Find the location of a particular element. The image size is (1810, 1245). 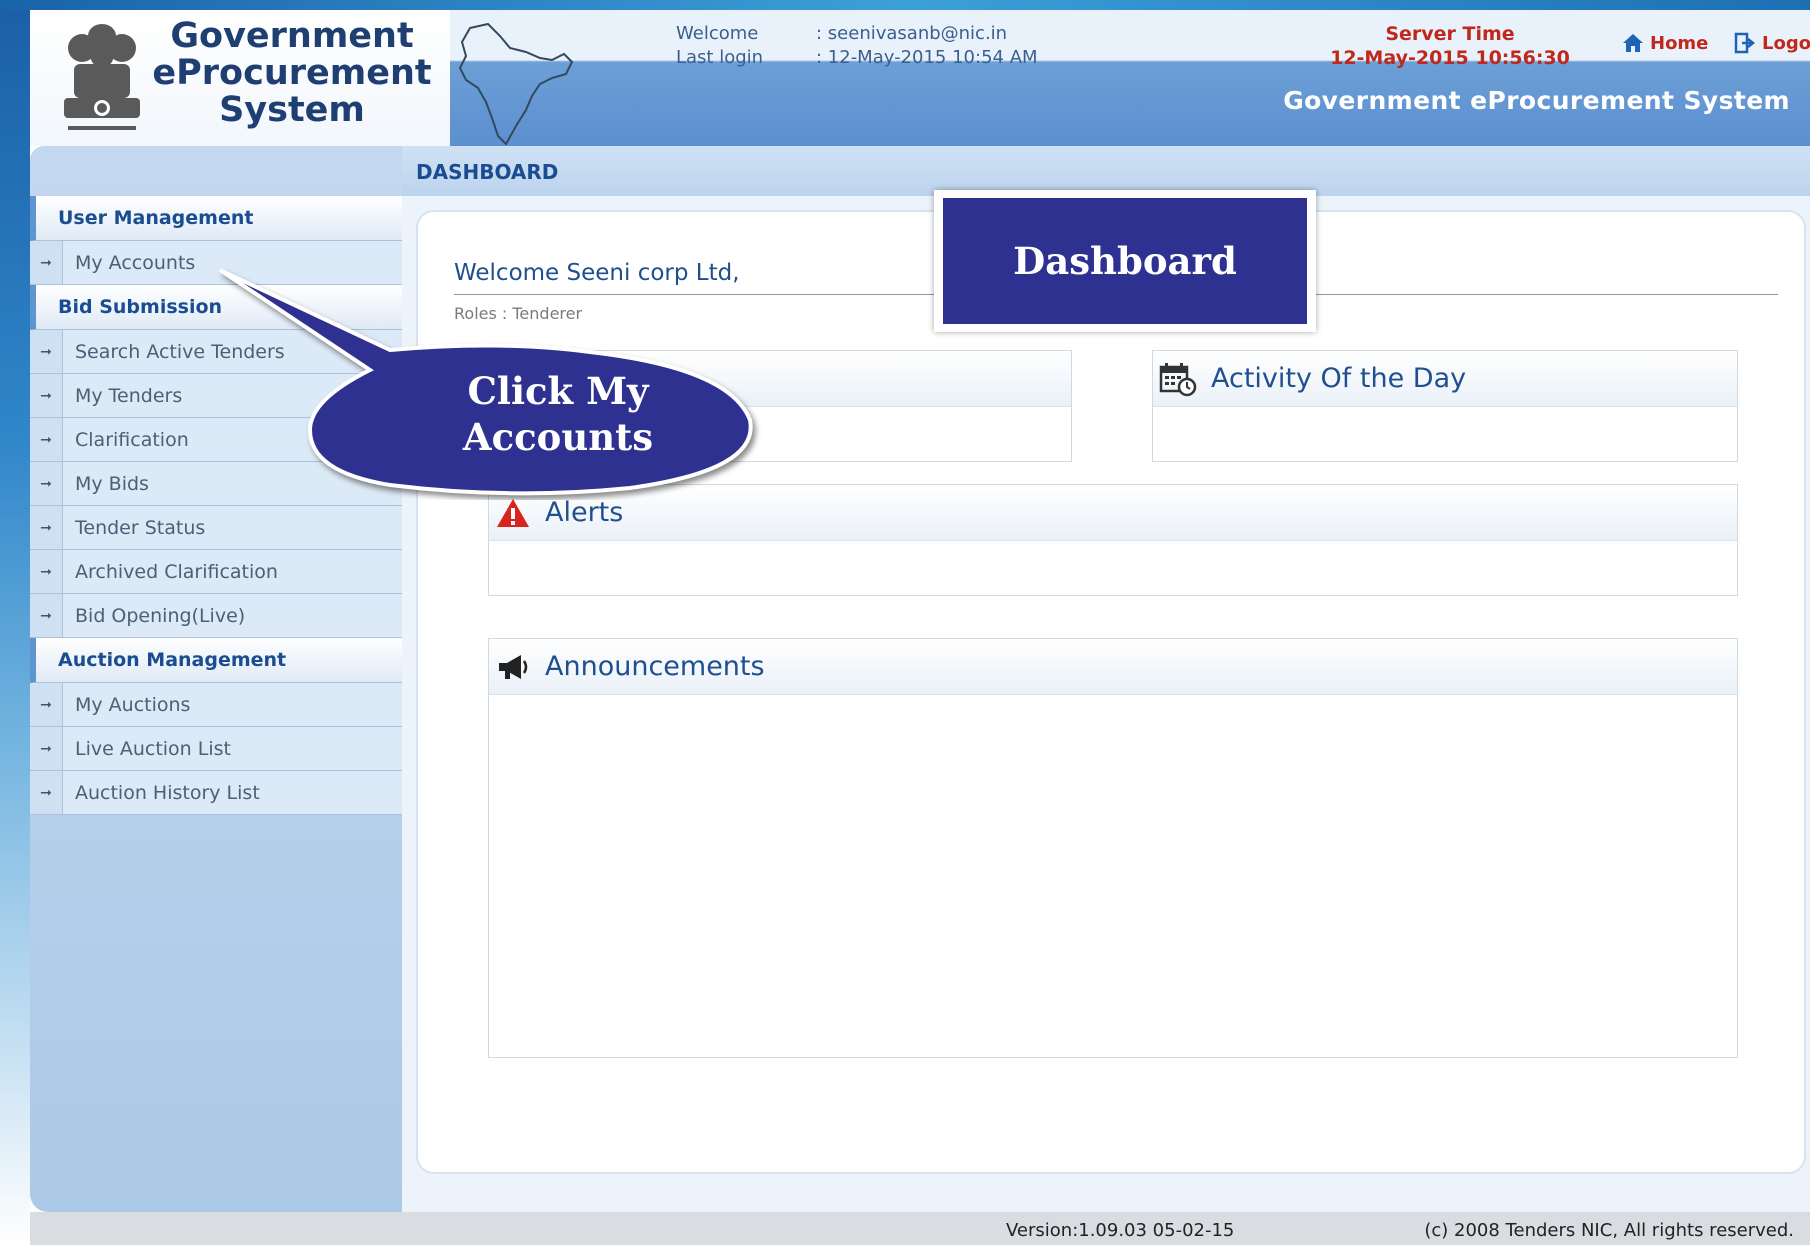

click-my-accounts-annotation: Click My Accounts is located at coordinates (558, 414).